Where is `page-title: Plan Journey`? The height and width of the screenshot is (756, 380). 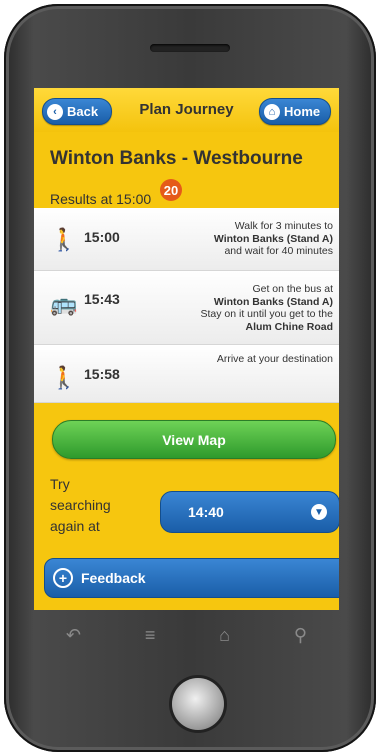
page-title: Plan Journey is located at coordinates (186, 109).